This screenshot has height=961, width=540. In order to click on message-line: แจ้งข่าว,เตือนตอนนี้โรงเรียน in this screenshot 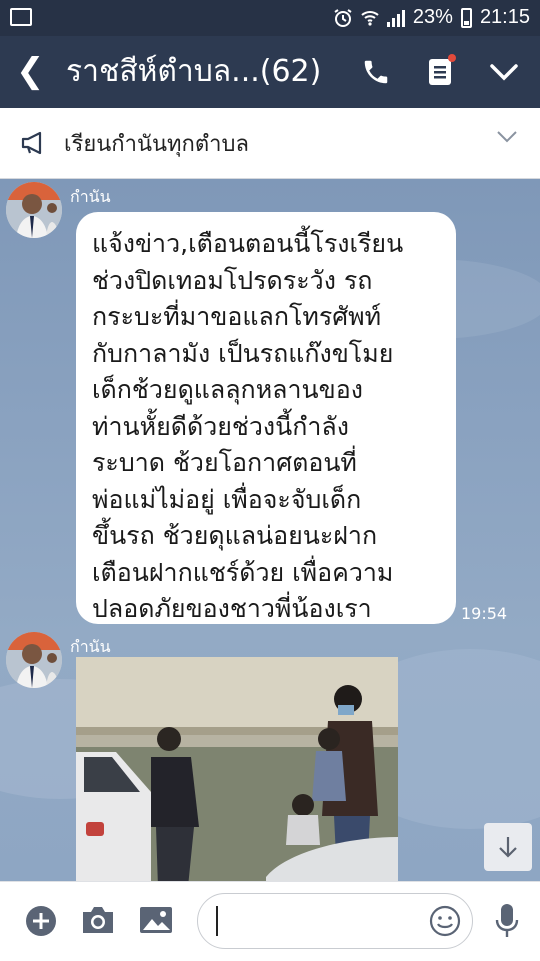, I will do `click(248, 243)`.